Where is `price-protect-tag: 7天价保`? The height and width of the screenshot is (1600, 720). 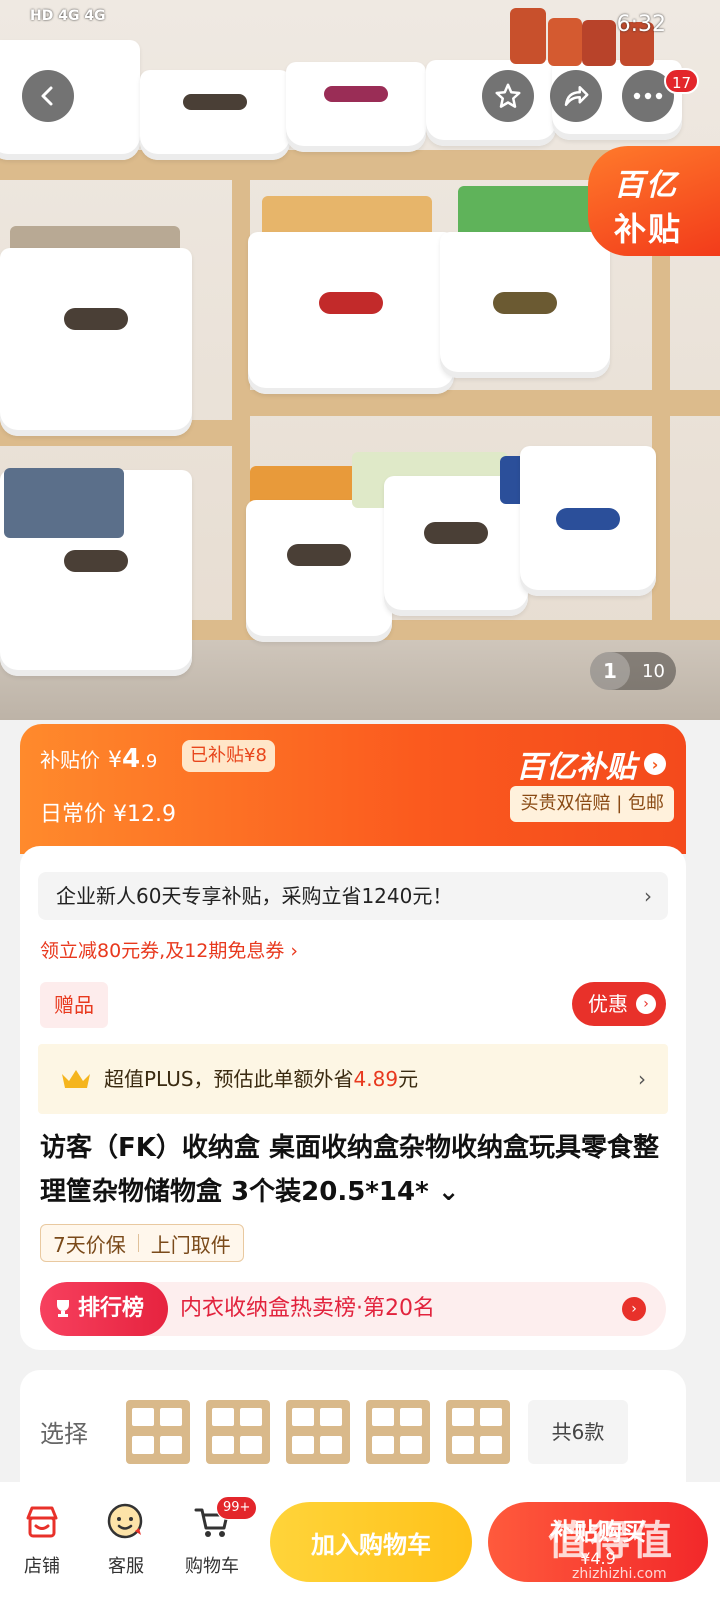
price-protect-tag: 7天价保 is located at coordinates (89, 1244).